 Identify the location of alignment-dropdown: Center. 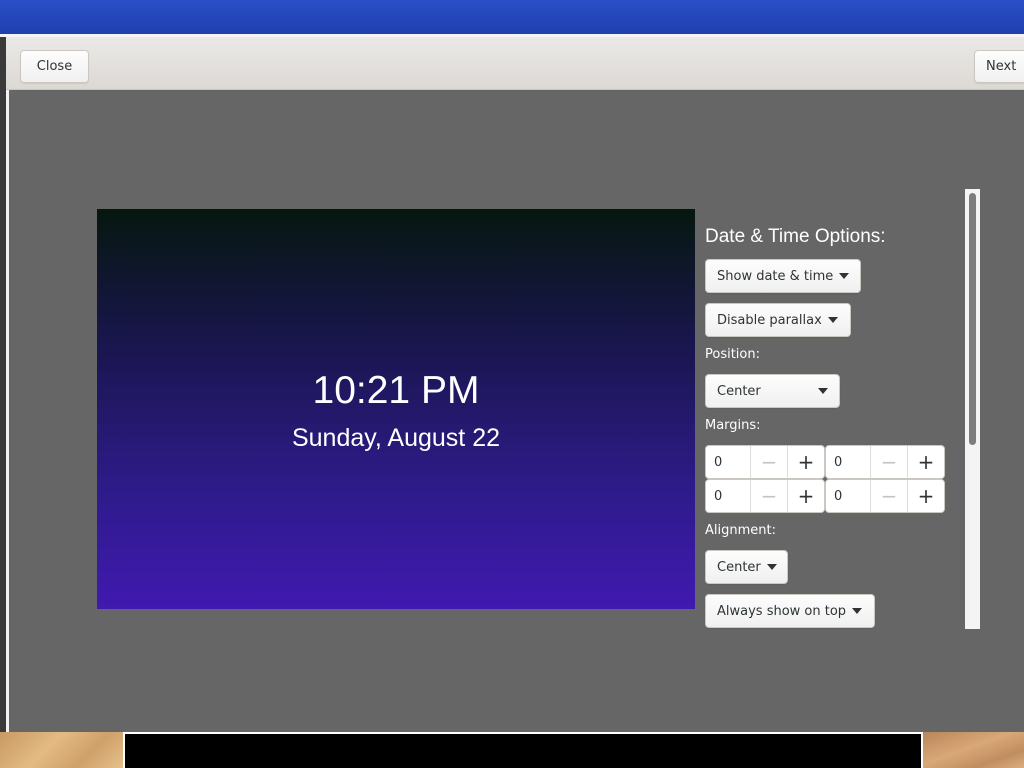
(746, 567).